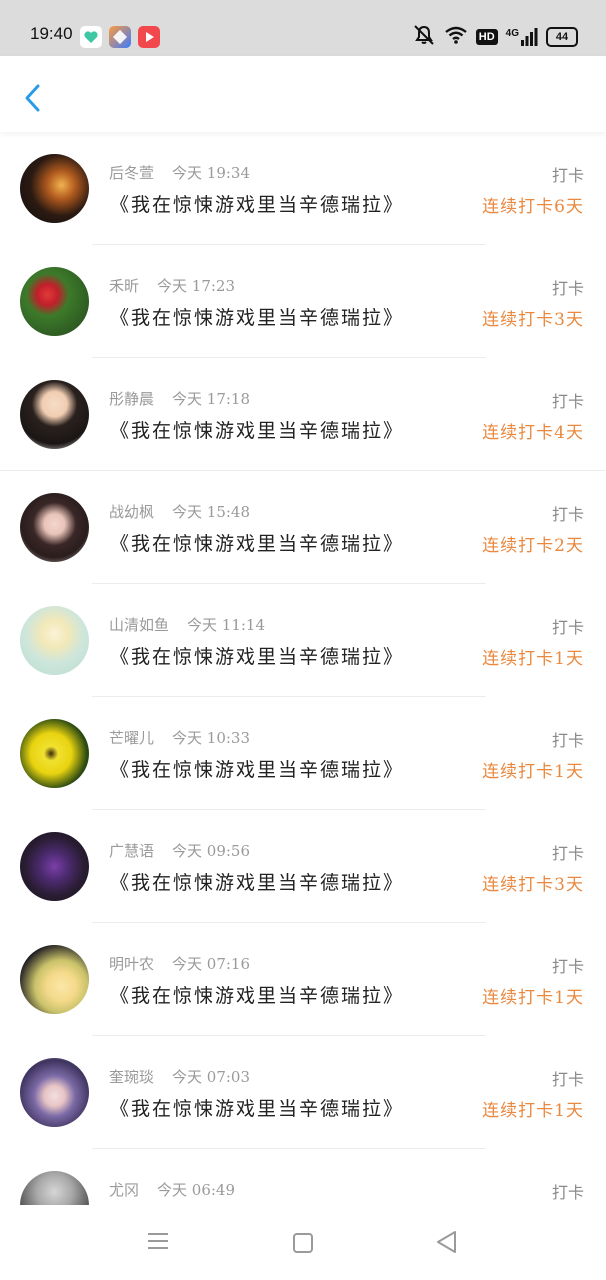  I want to click on status-indicators: HD 4G 44, so click(495, 37).